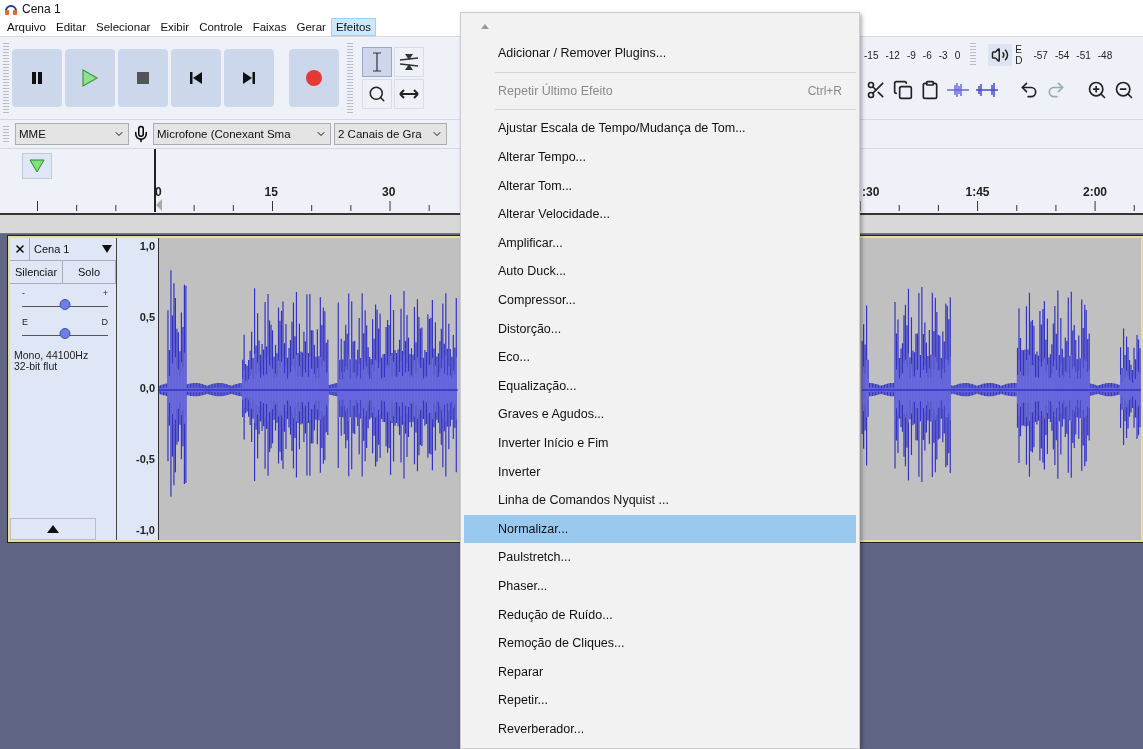 The width and height of the screenshot is (1143, 749). I want to click on time-label: 30, so click(389, 192).